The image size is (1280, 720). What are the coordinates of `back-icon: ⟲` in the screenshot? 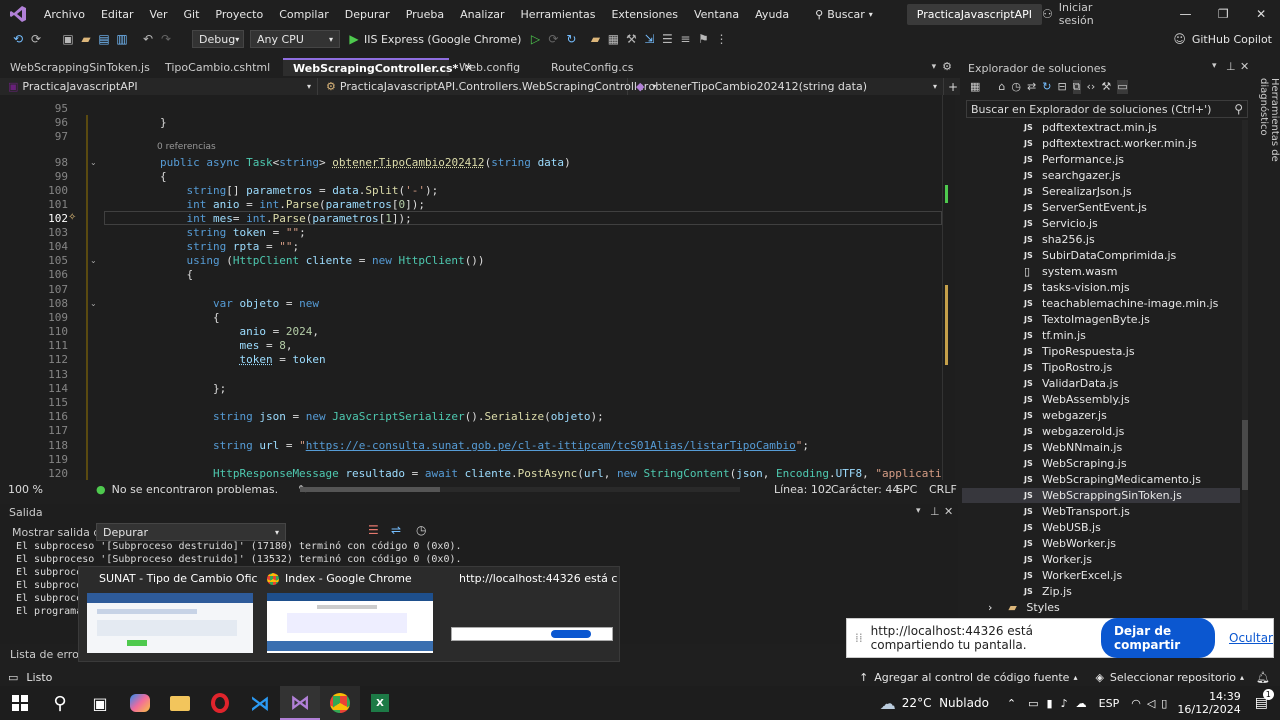 It's located at (18, 39).